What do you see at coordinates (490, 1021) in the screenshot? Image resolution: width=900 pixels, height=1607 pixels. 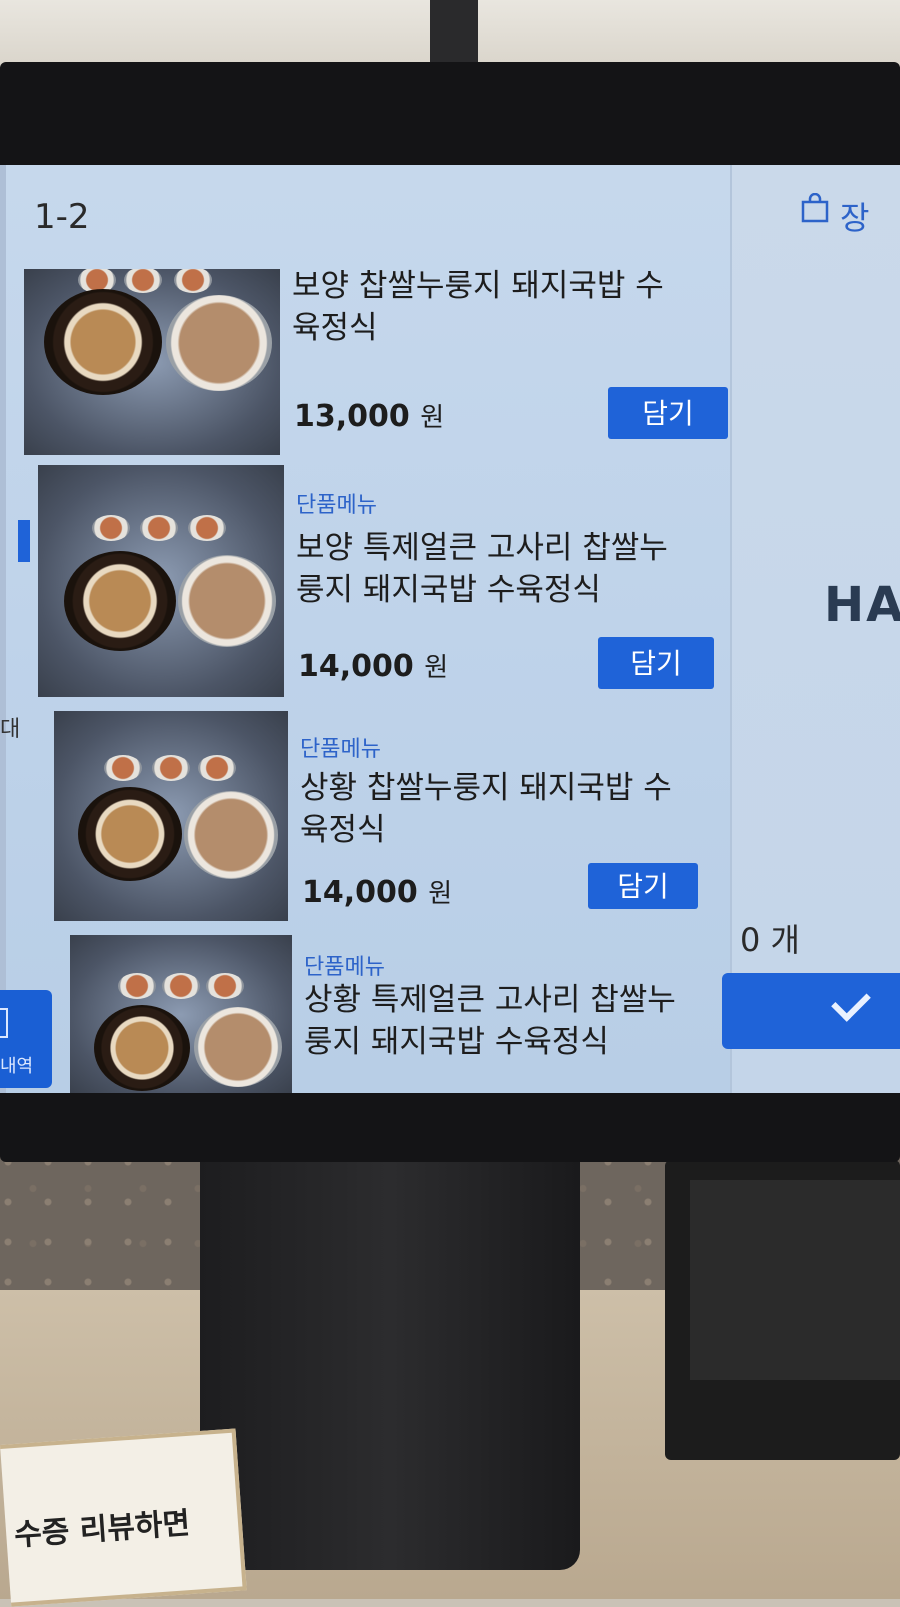 I see `menu-item-name: 상황 특제얼큰 고사리 찹쌀누 룽지 돼지국밥 수육정식` at bounding box center [490, 1021].